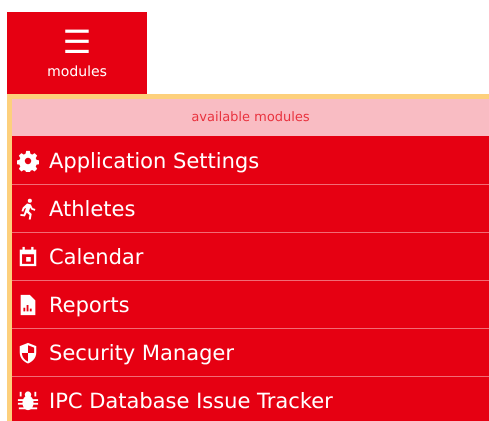  Describe the element at coordinates (250, 118) in the screenshot. I see `panel-heading: available modules` at that location.